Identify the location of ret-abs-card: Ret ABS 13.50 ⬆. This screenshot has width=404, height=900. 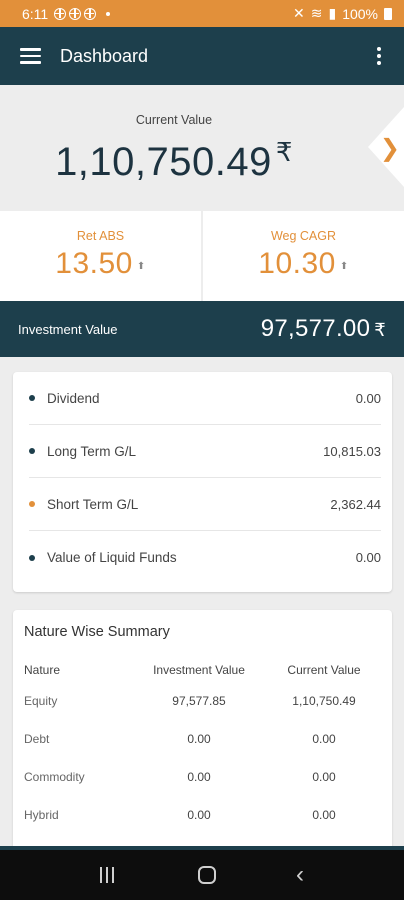
(100, 256).